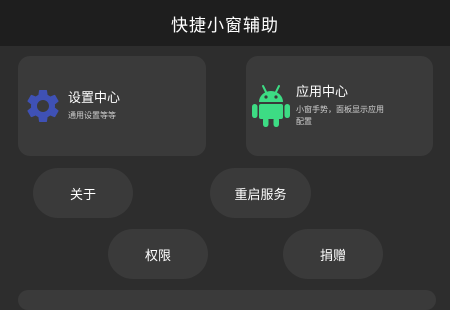 The image size is (450, 310). I want to click on settings-center-card: 设置中心 通用设置等等, so click(112, 106).